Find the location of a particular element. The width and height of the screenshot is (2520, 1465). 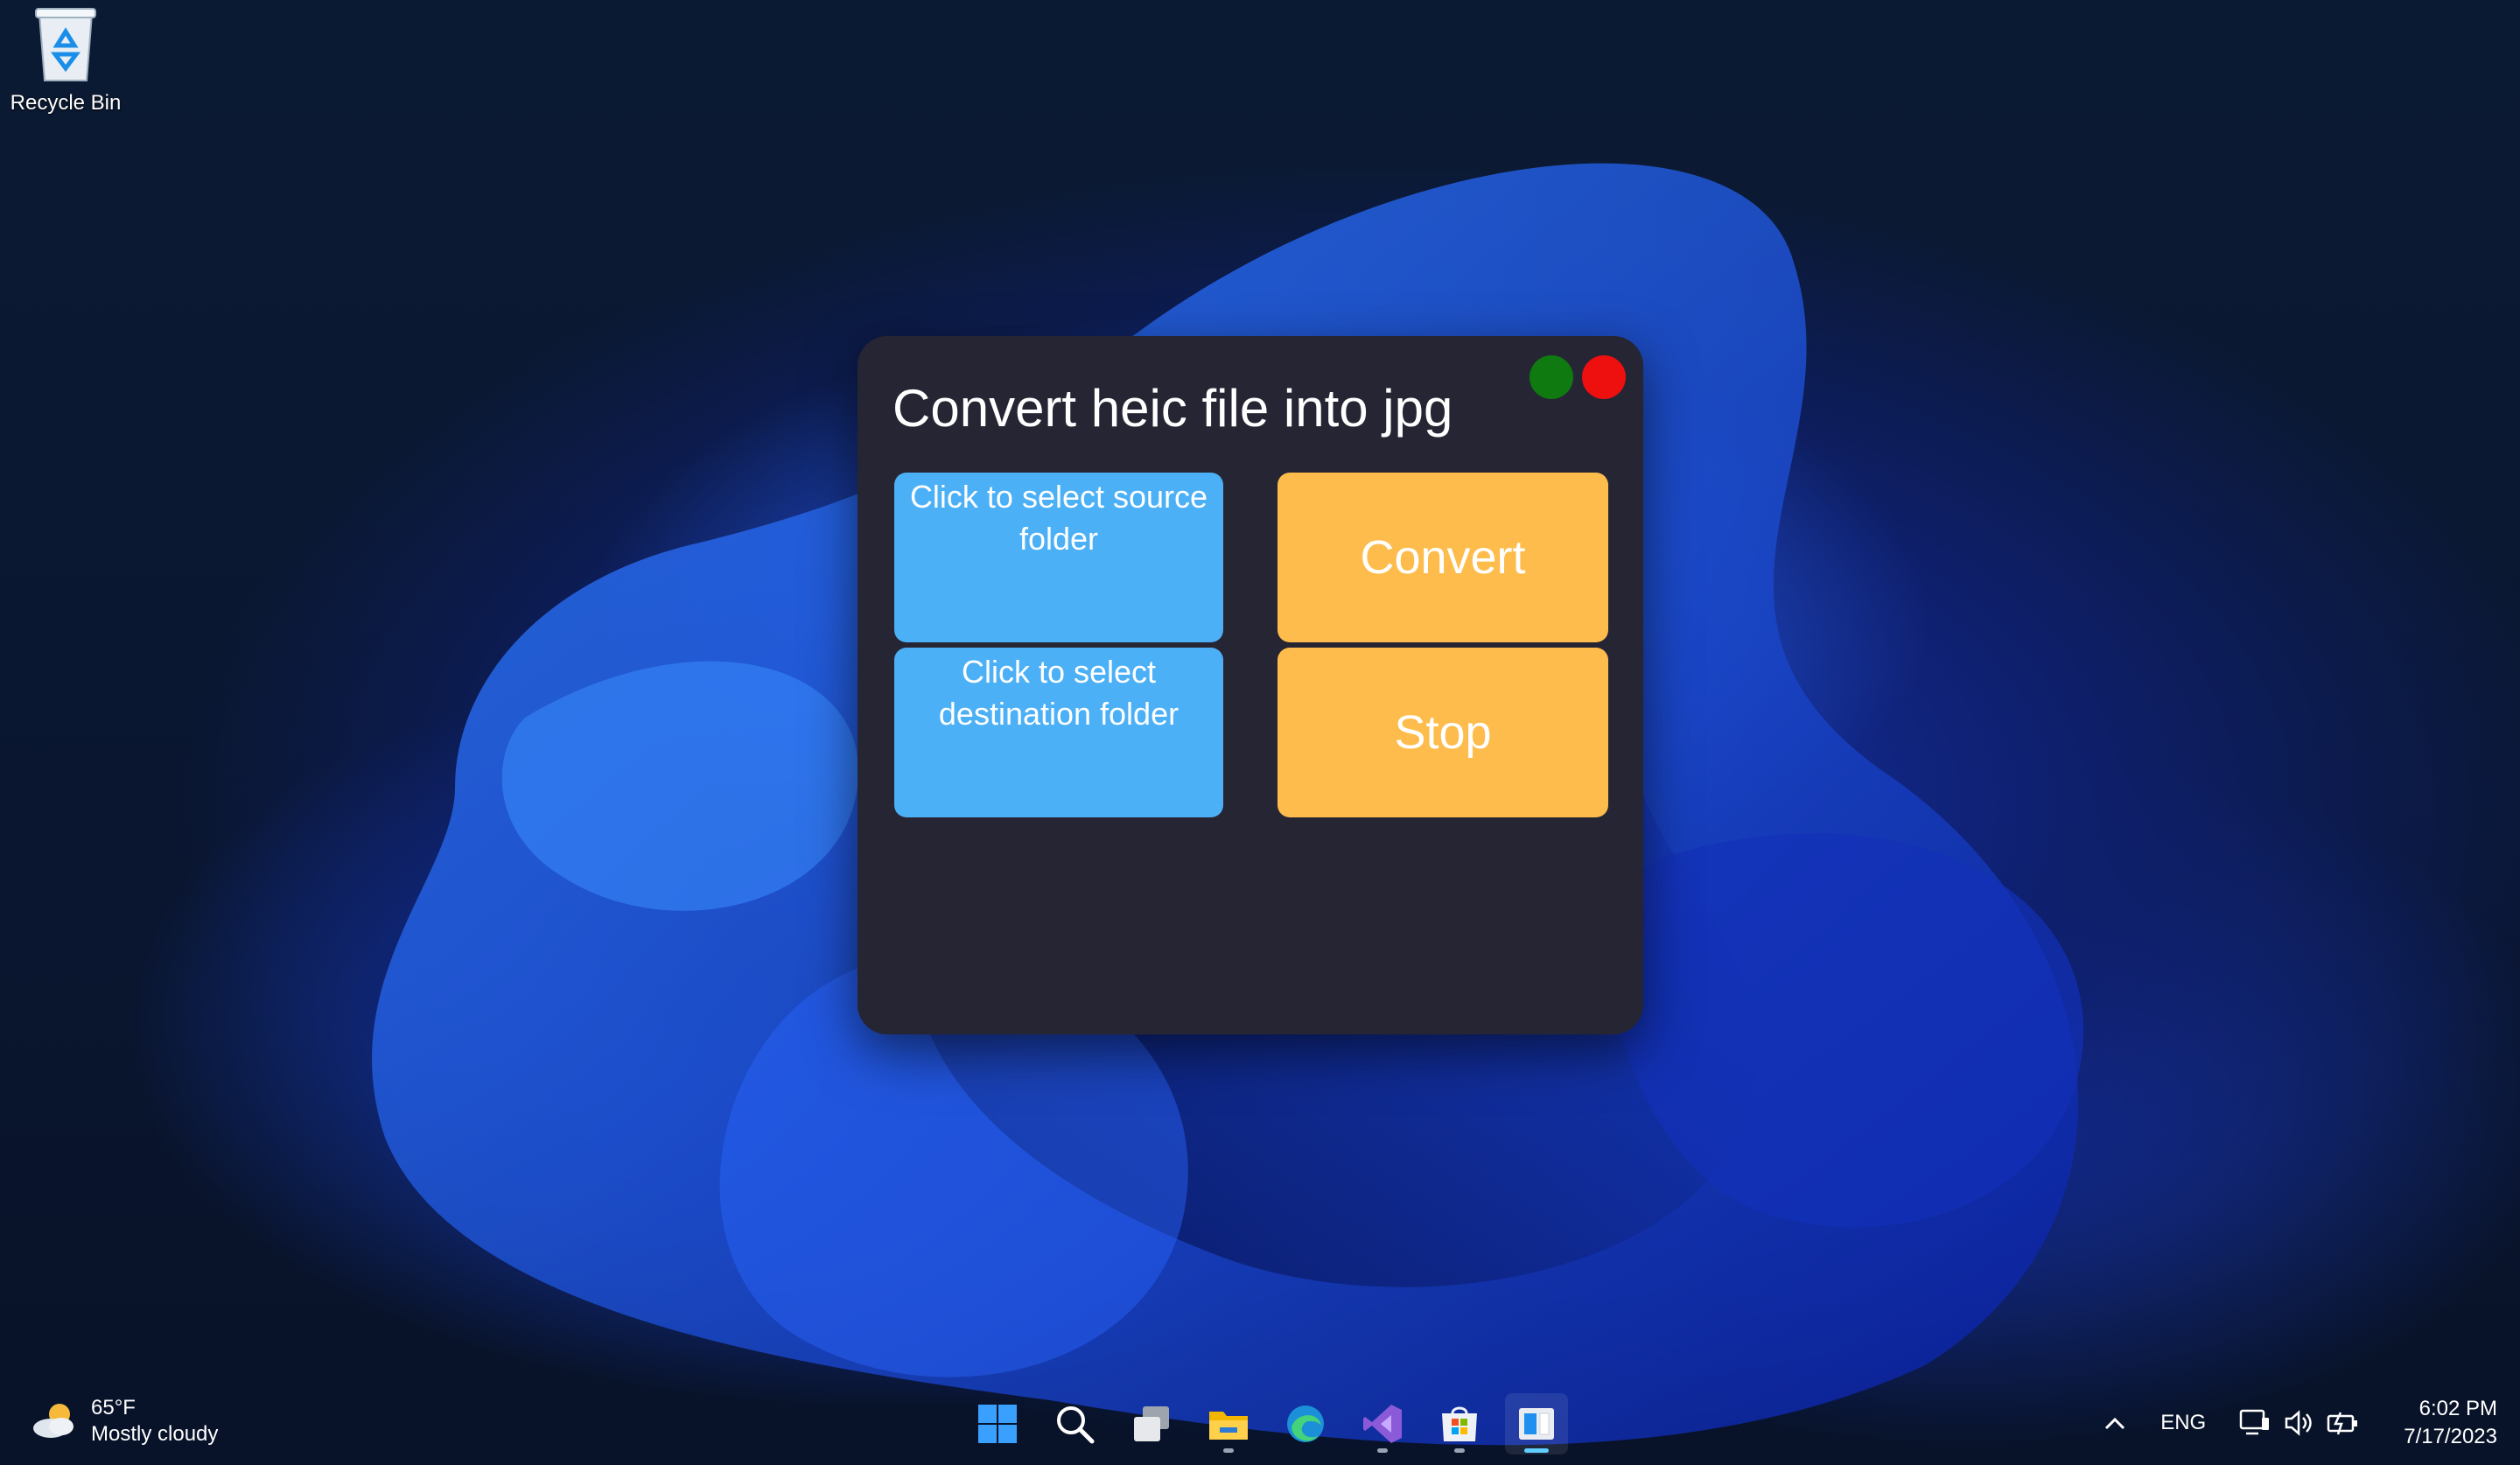

convert-label: Convert is located at coordinates (1443, 557).